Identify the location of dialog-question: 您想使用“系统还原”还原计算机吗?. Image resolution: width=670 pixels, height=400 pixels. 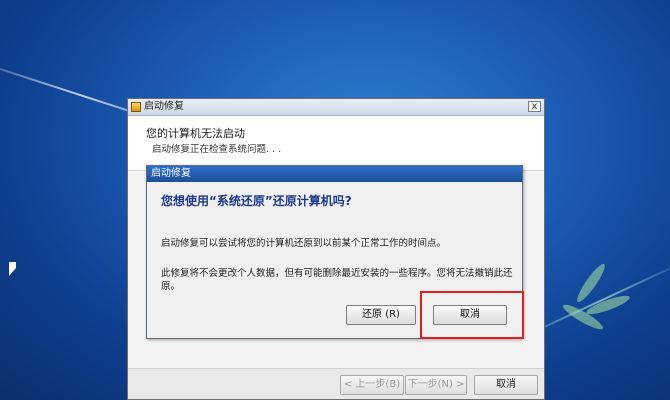
(256, 201).